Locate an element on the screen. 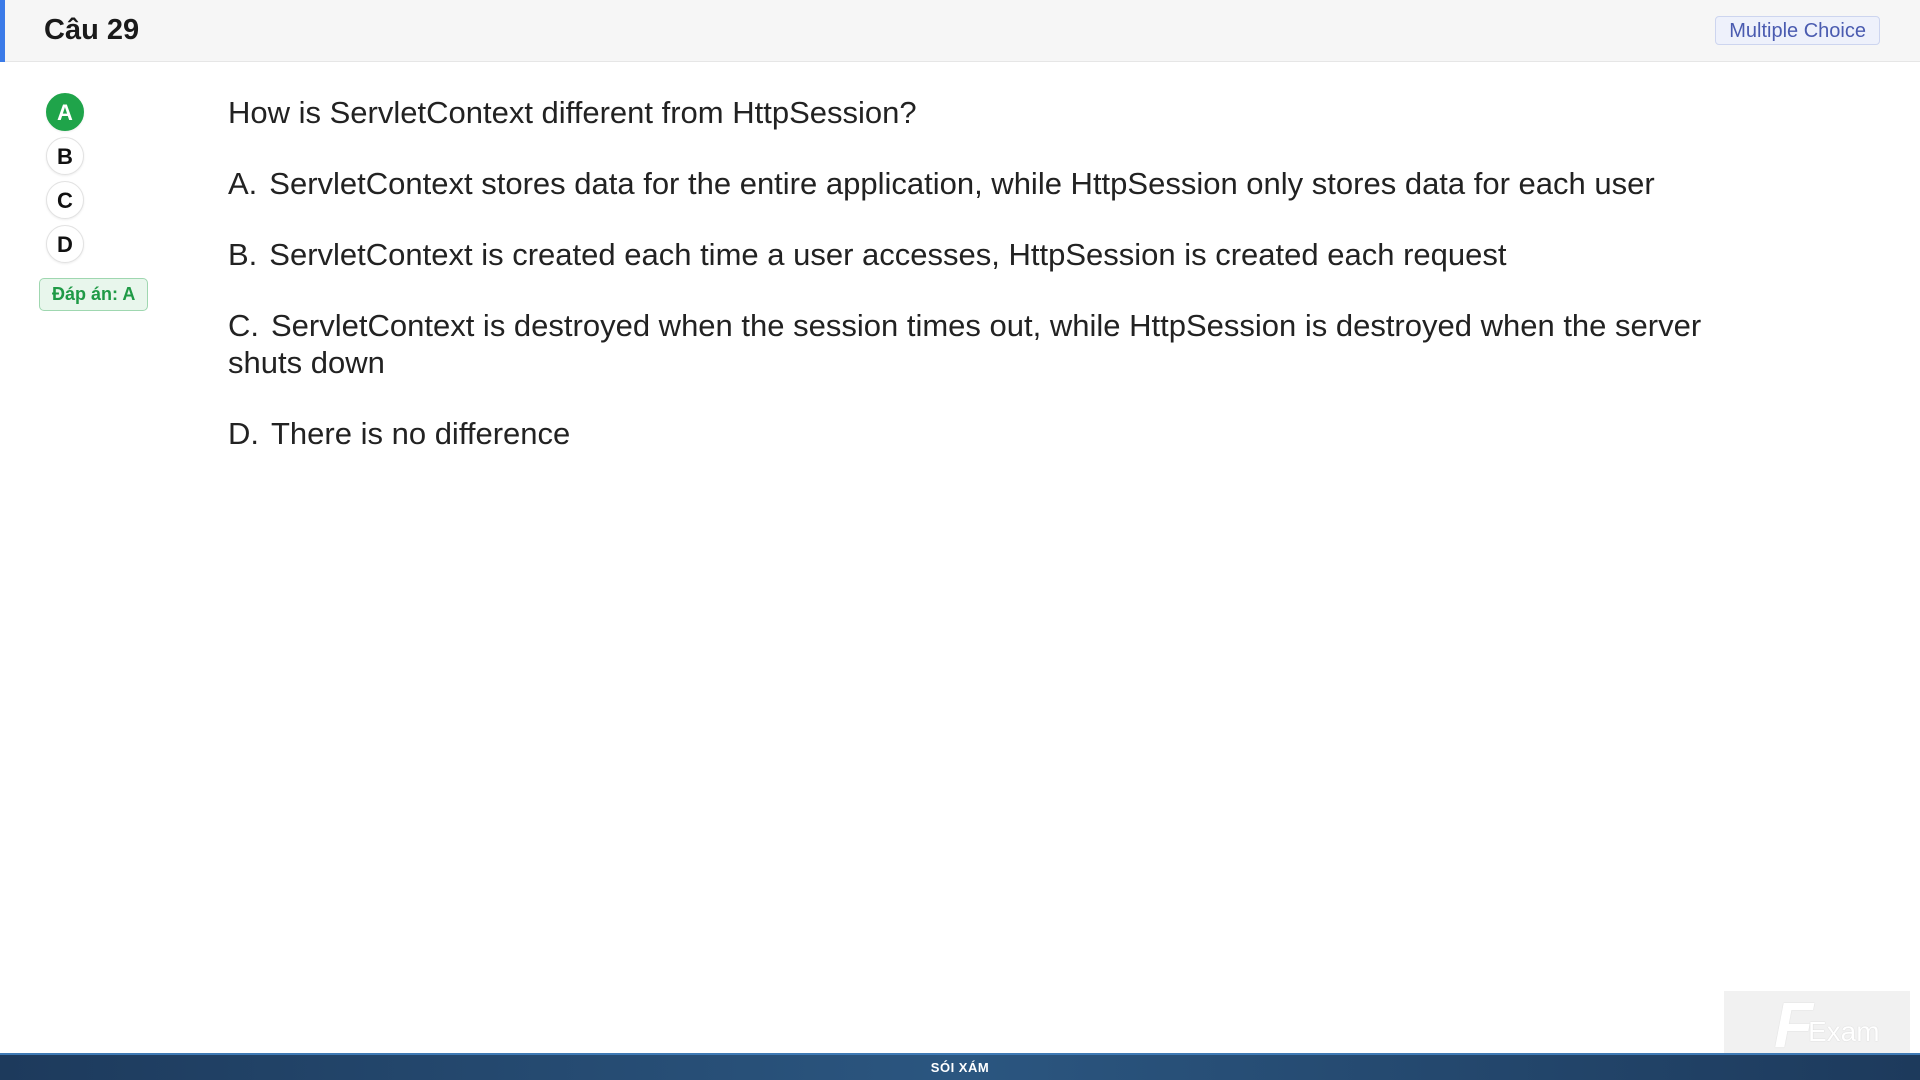  footer-text: SÓI XÁM is located at coordinates (960, 1067).